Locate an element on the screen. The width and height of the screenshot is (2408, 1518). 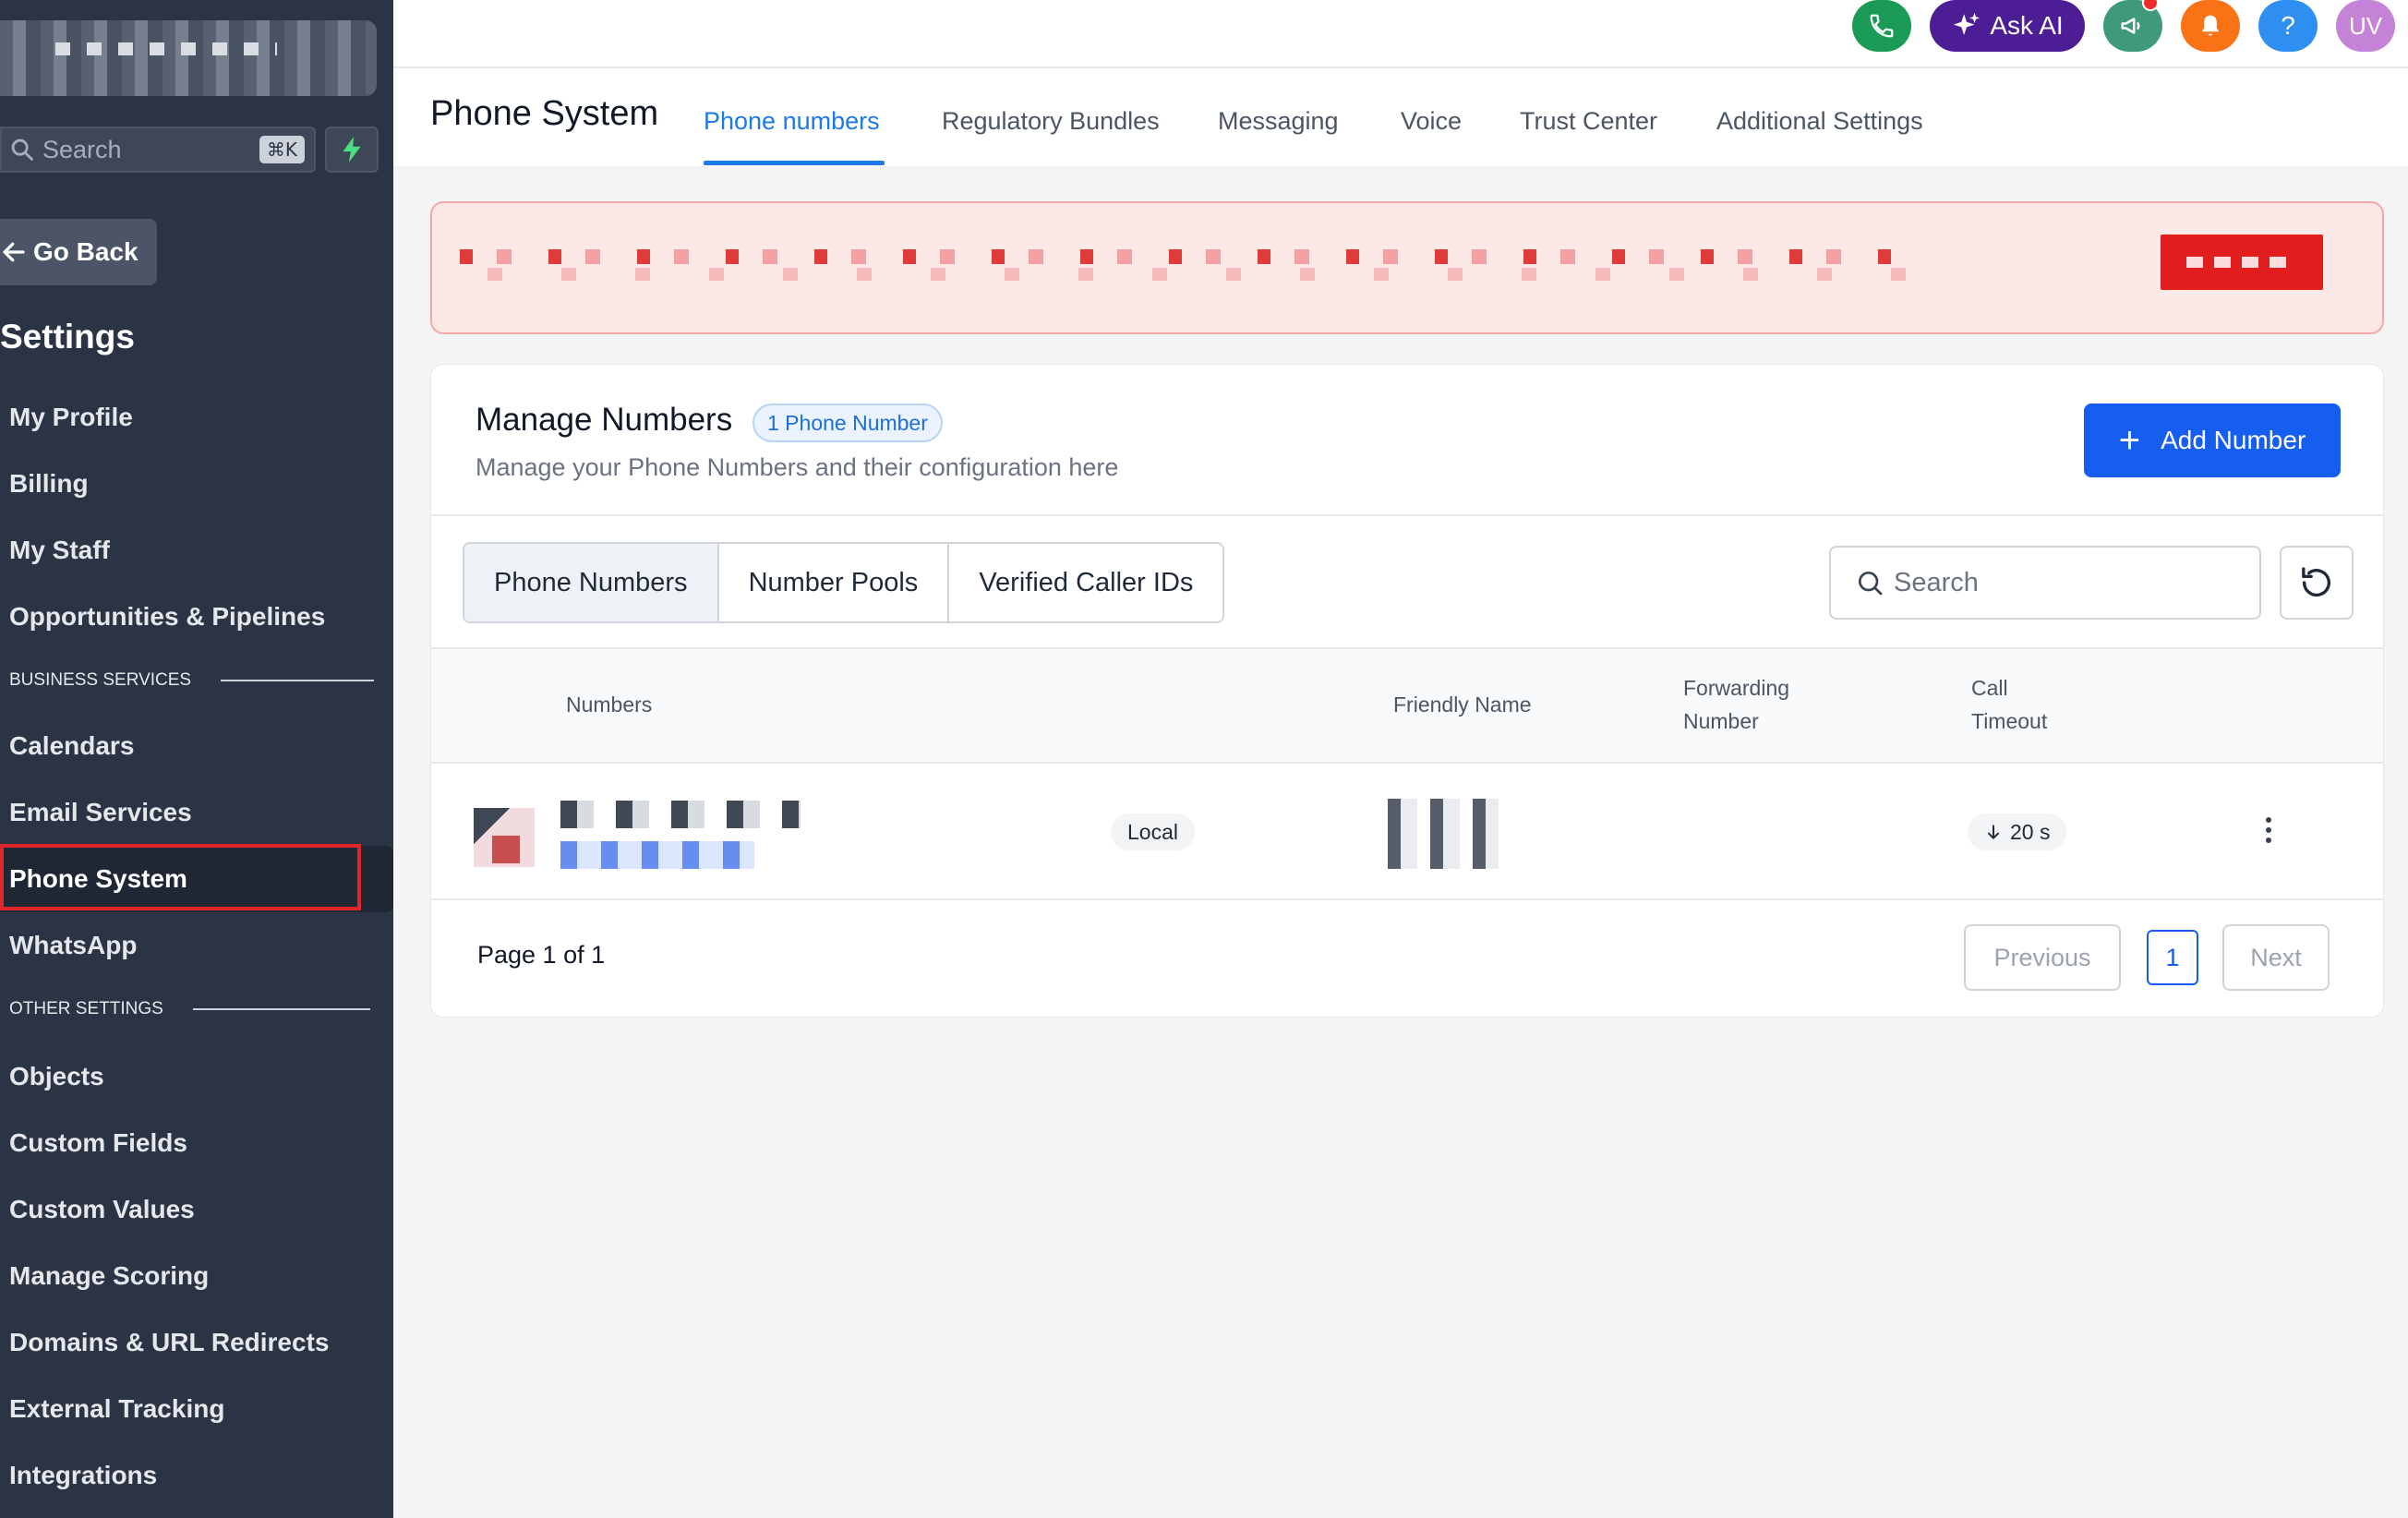
section-business-services: BUSINESS SERVICES is located at coordinates (192, 680).